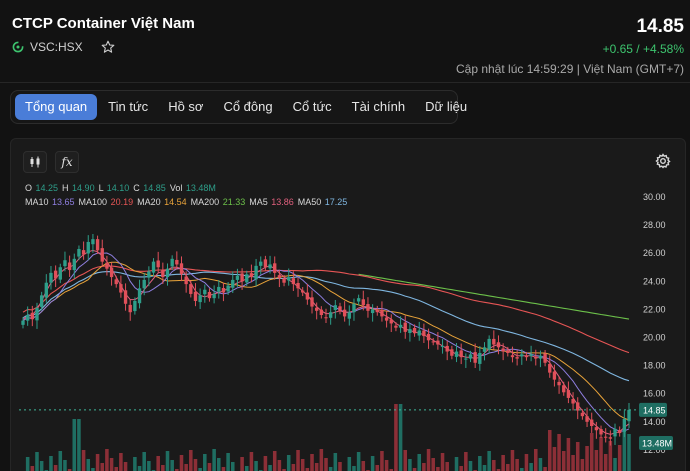 This screenshot has width=690, height=471. What do you see at coordinates (247, 107) in the screenshot?
I see `tab-3: Cổ đông` at bounding box center [247, 107].